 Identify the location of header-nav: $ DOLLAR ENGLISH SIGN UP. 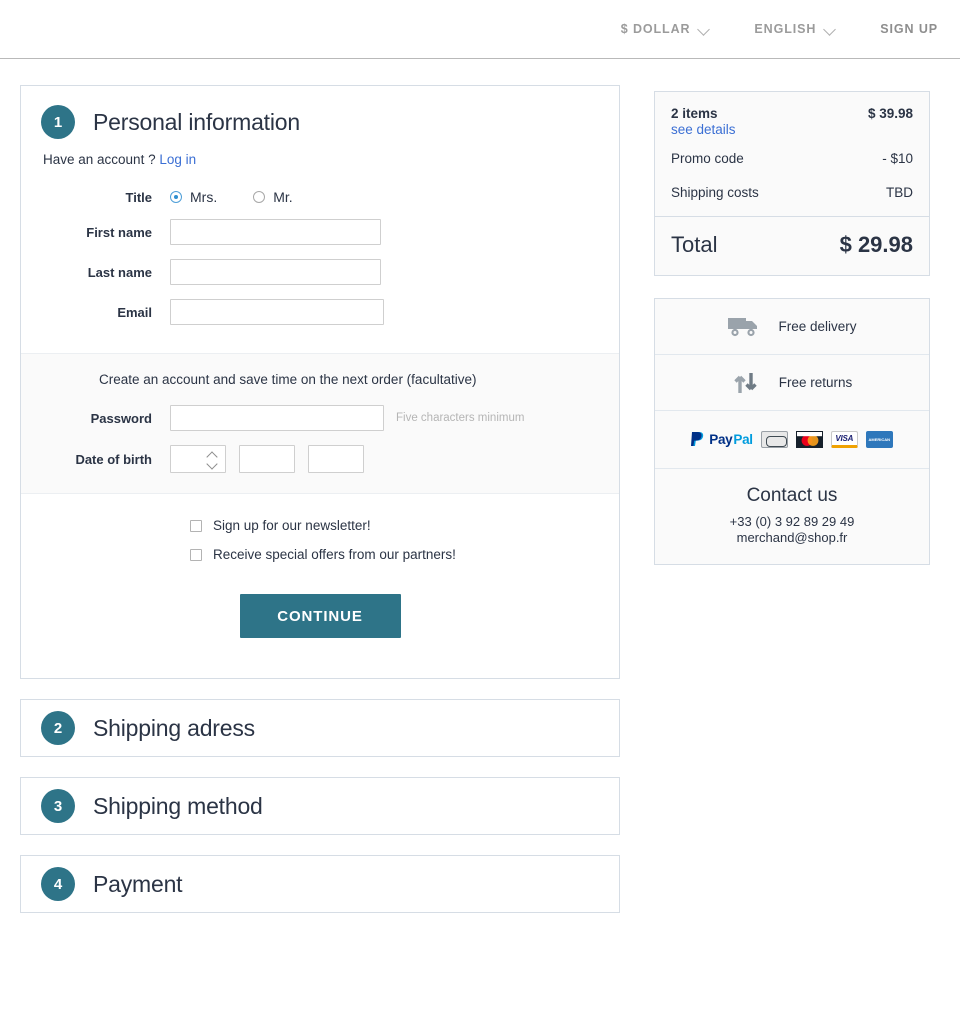
(790, 29).